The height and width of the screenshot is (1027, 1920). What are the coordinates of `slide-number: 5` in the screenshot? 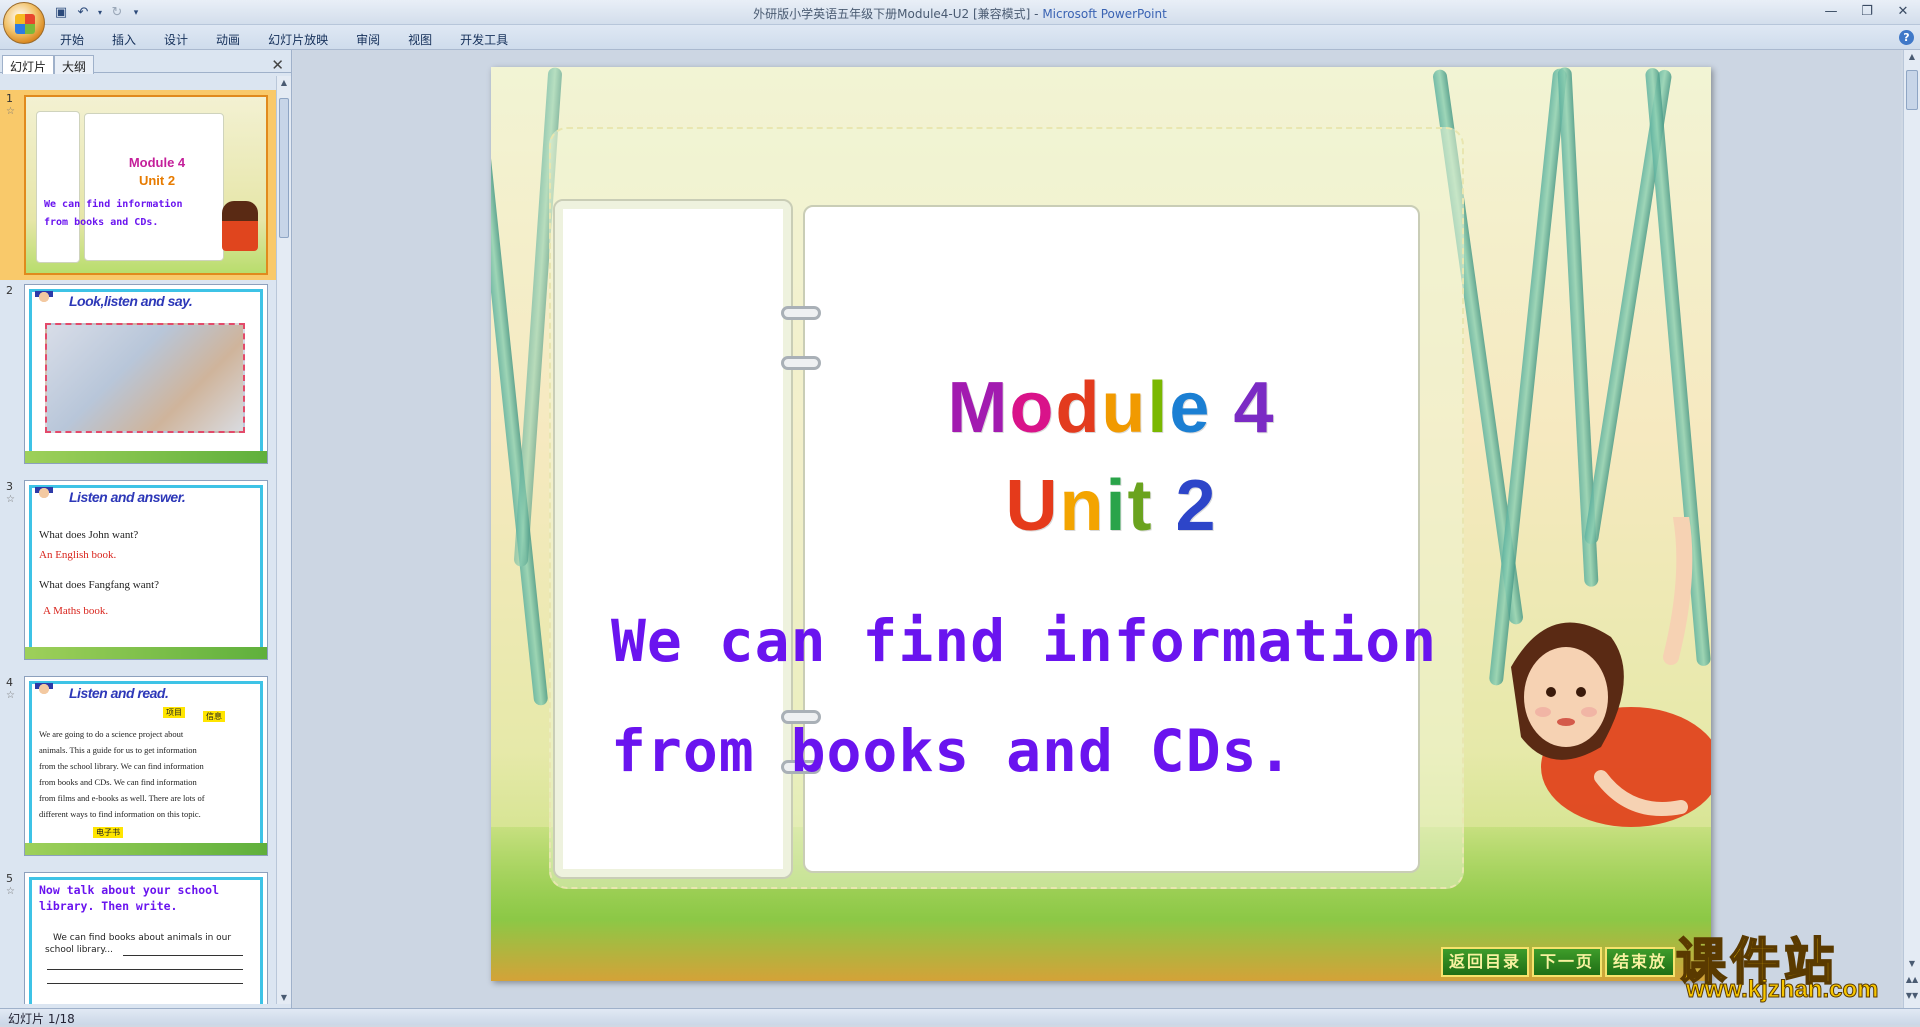 It's located at (9, 878).